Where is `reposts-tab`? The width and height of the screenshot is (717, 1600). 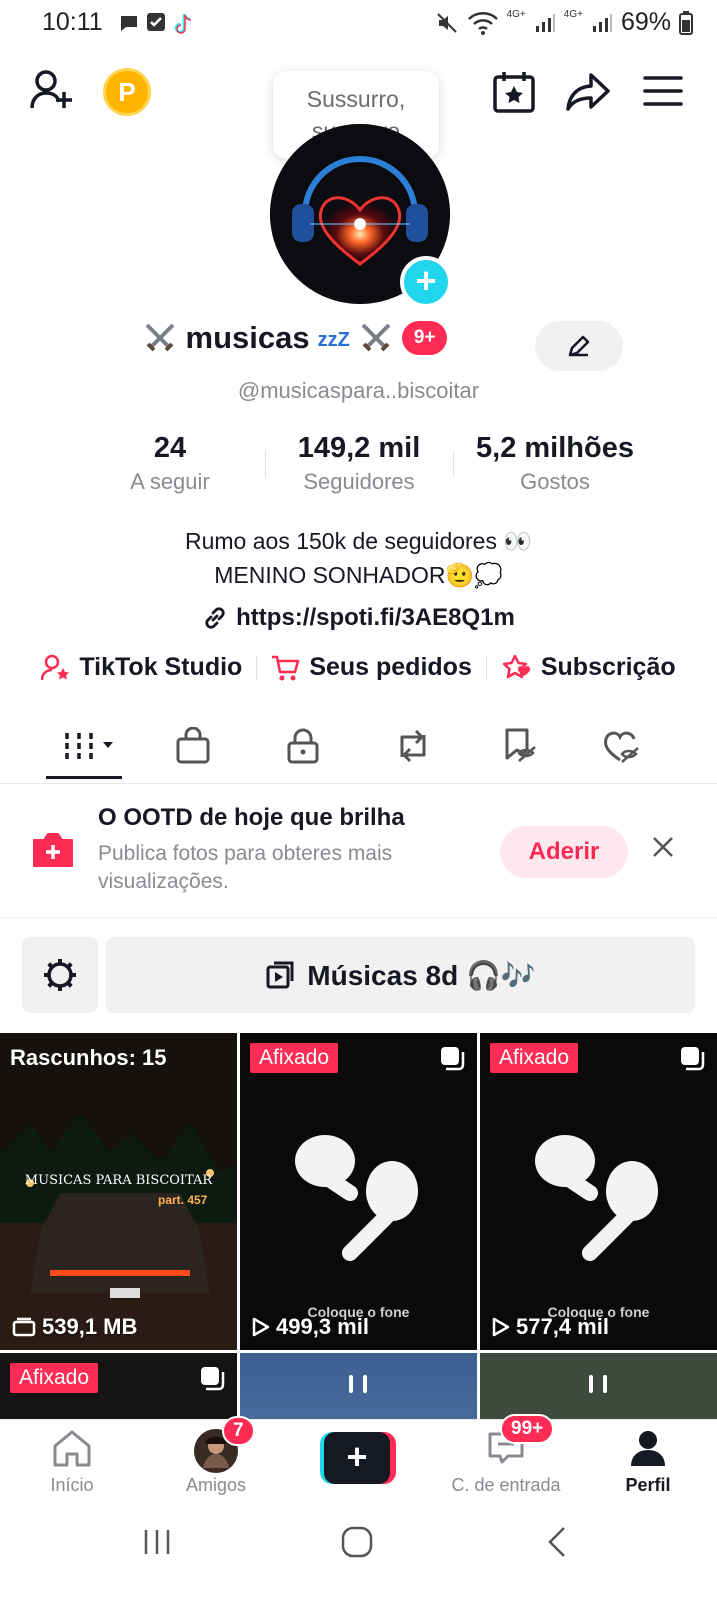 reposts-tab is located at coordinates (413, 746).